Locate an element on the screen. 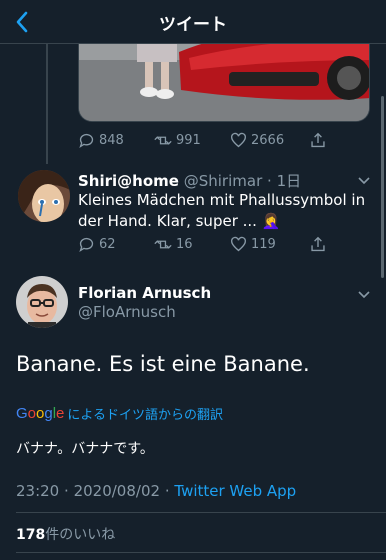 The image size is (386, 560). reply-tweet-actions: 62 16 119 is located at coordinates (202, 244).